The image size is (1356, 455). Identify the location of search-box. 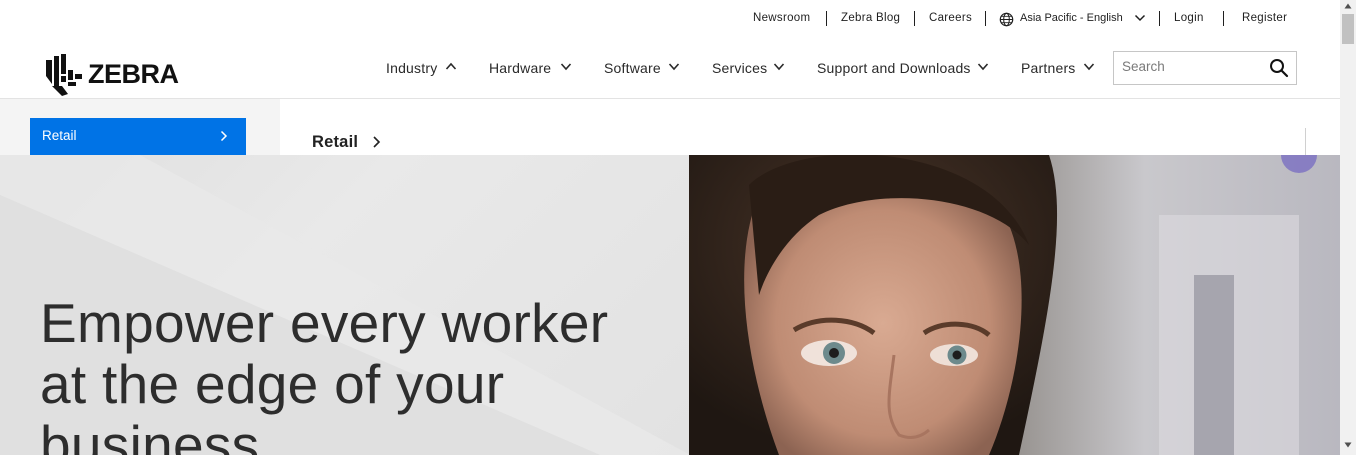
(1205, 68).